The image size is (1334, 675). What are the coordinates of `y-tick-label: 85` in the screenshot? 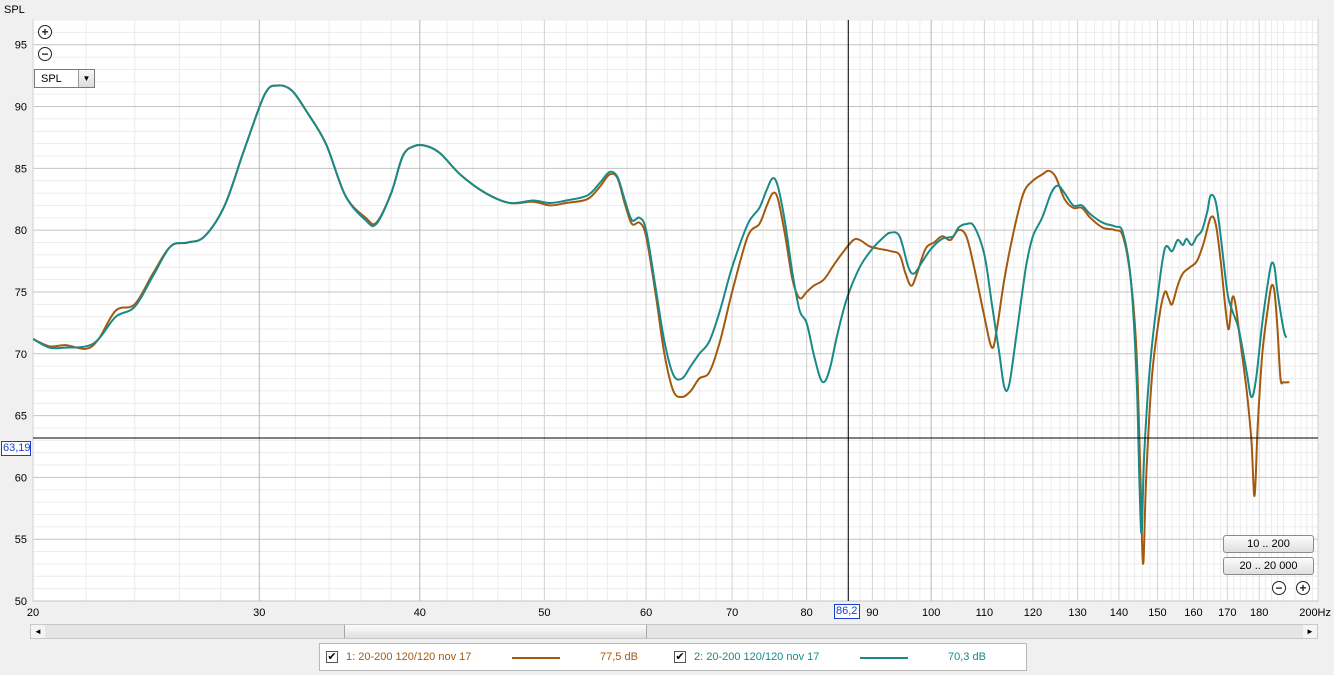 It's located at (21, 169).